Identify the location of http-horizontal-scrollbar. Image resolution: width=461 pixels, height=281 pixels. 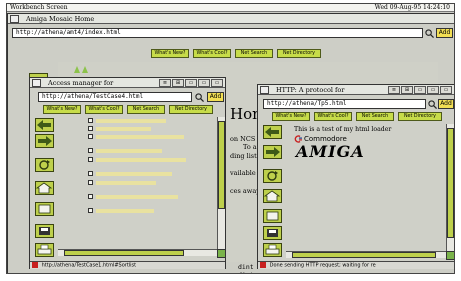
(366, 254).